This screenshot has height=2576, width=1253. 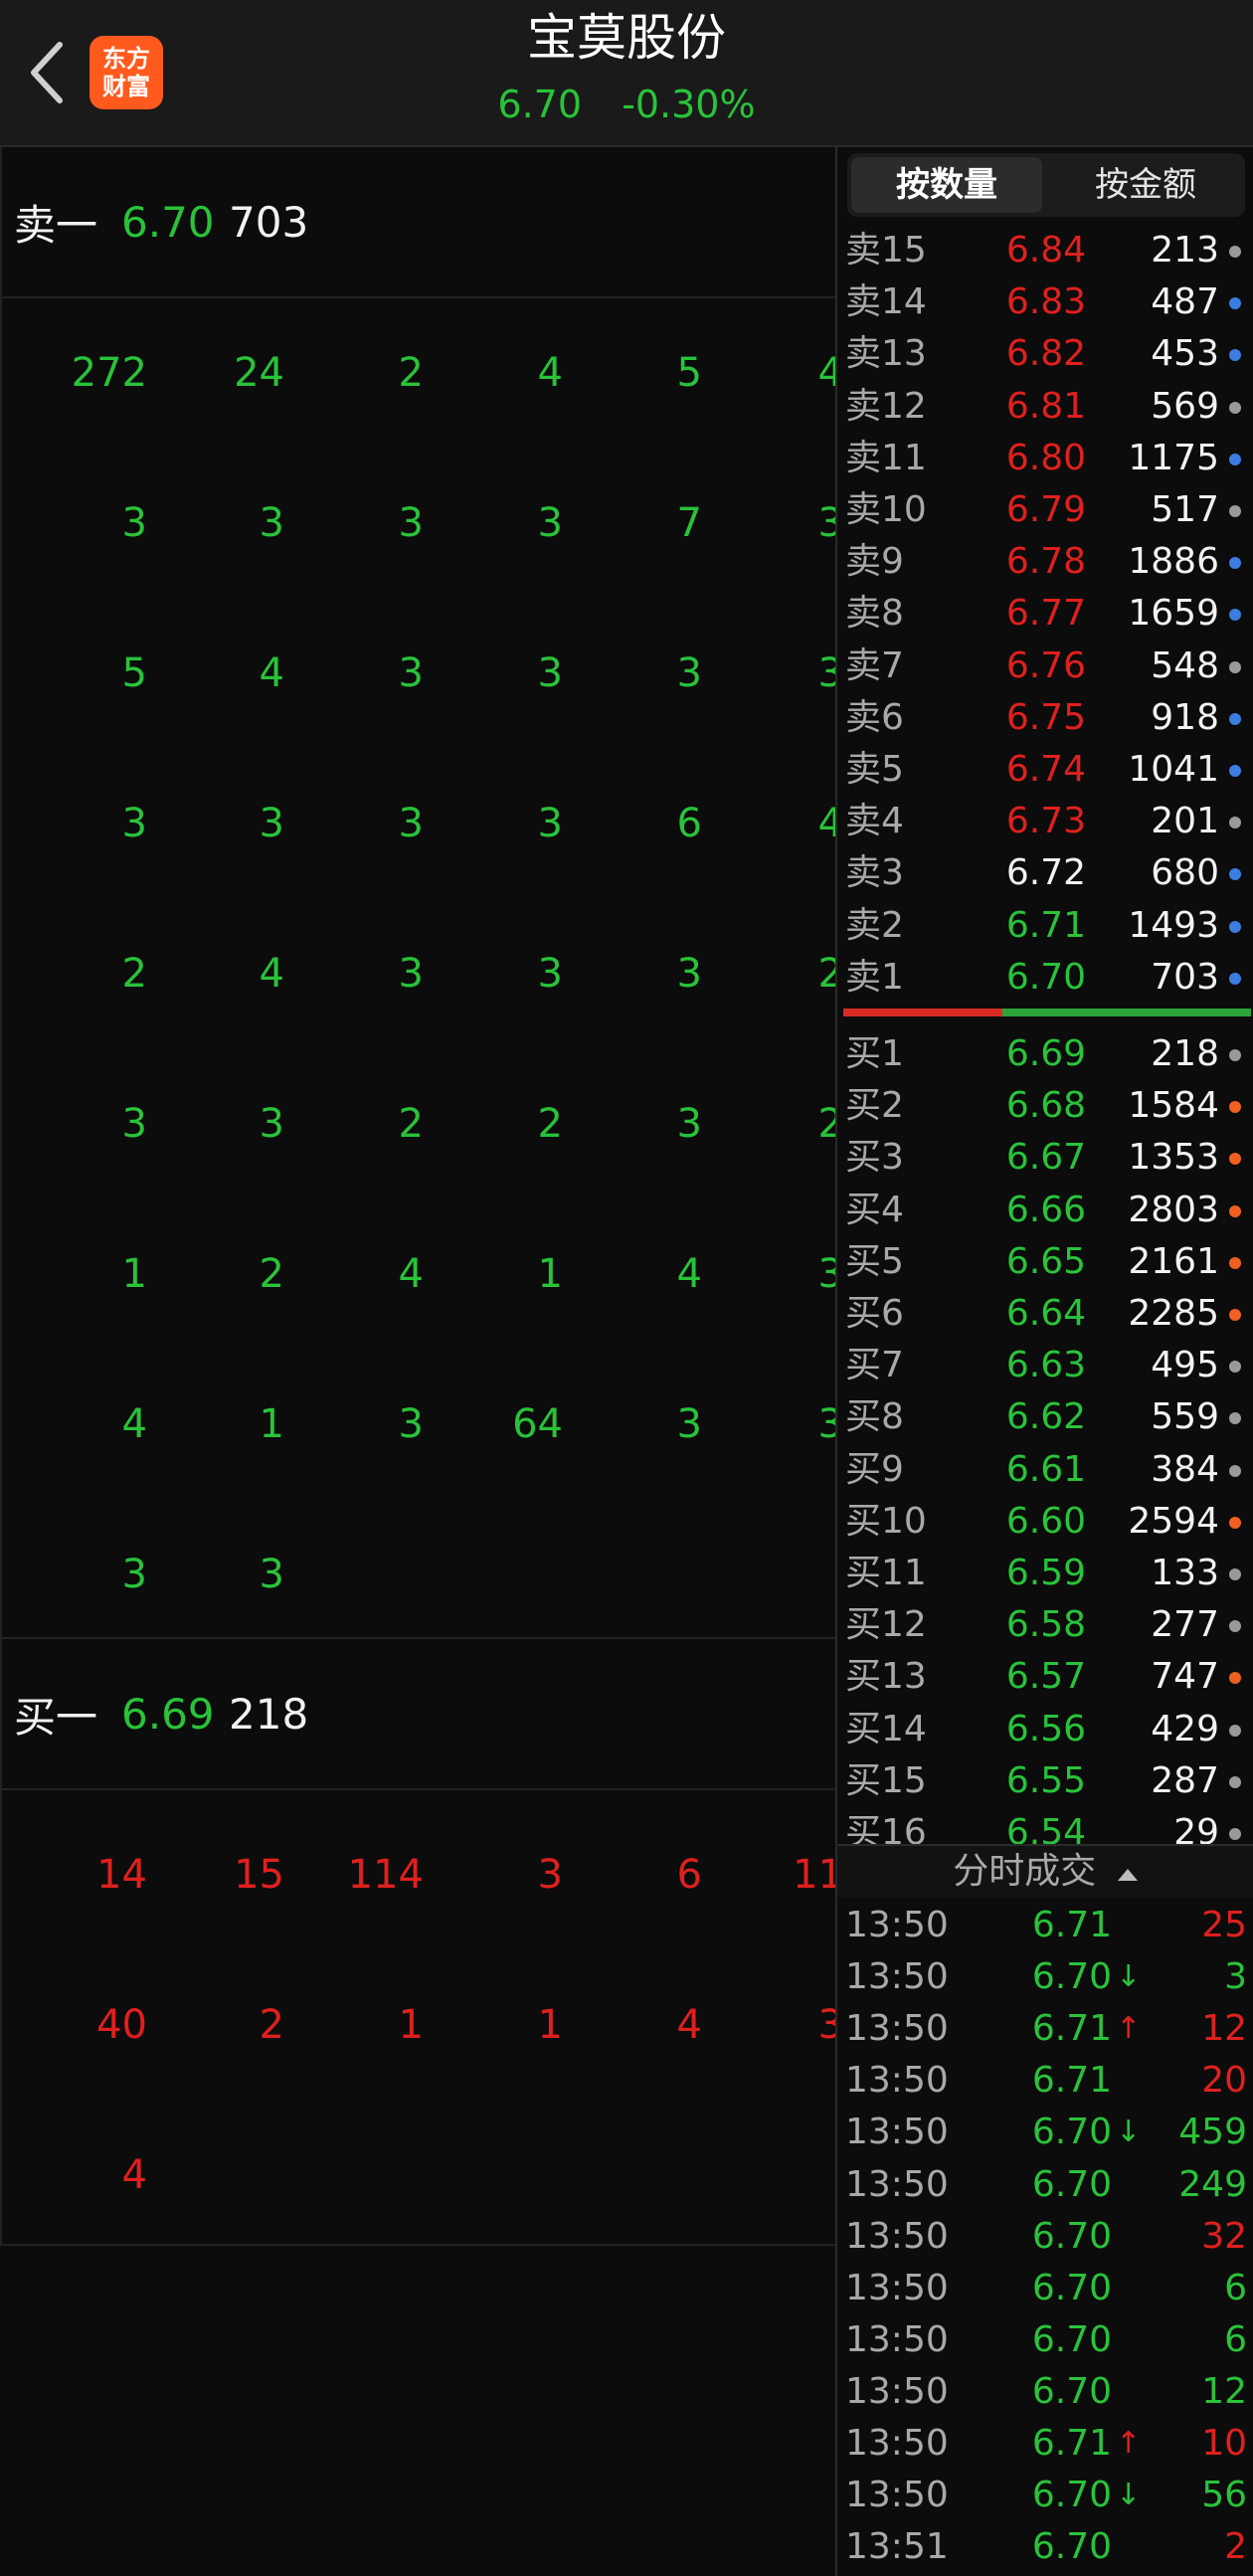 I want to click on tick-direction-icon: ↓, so click(x=1129, y=2132).